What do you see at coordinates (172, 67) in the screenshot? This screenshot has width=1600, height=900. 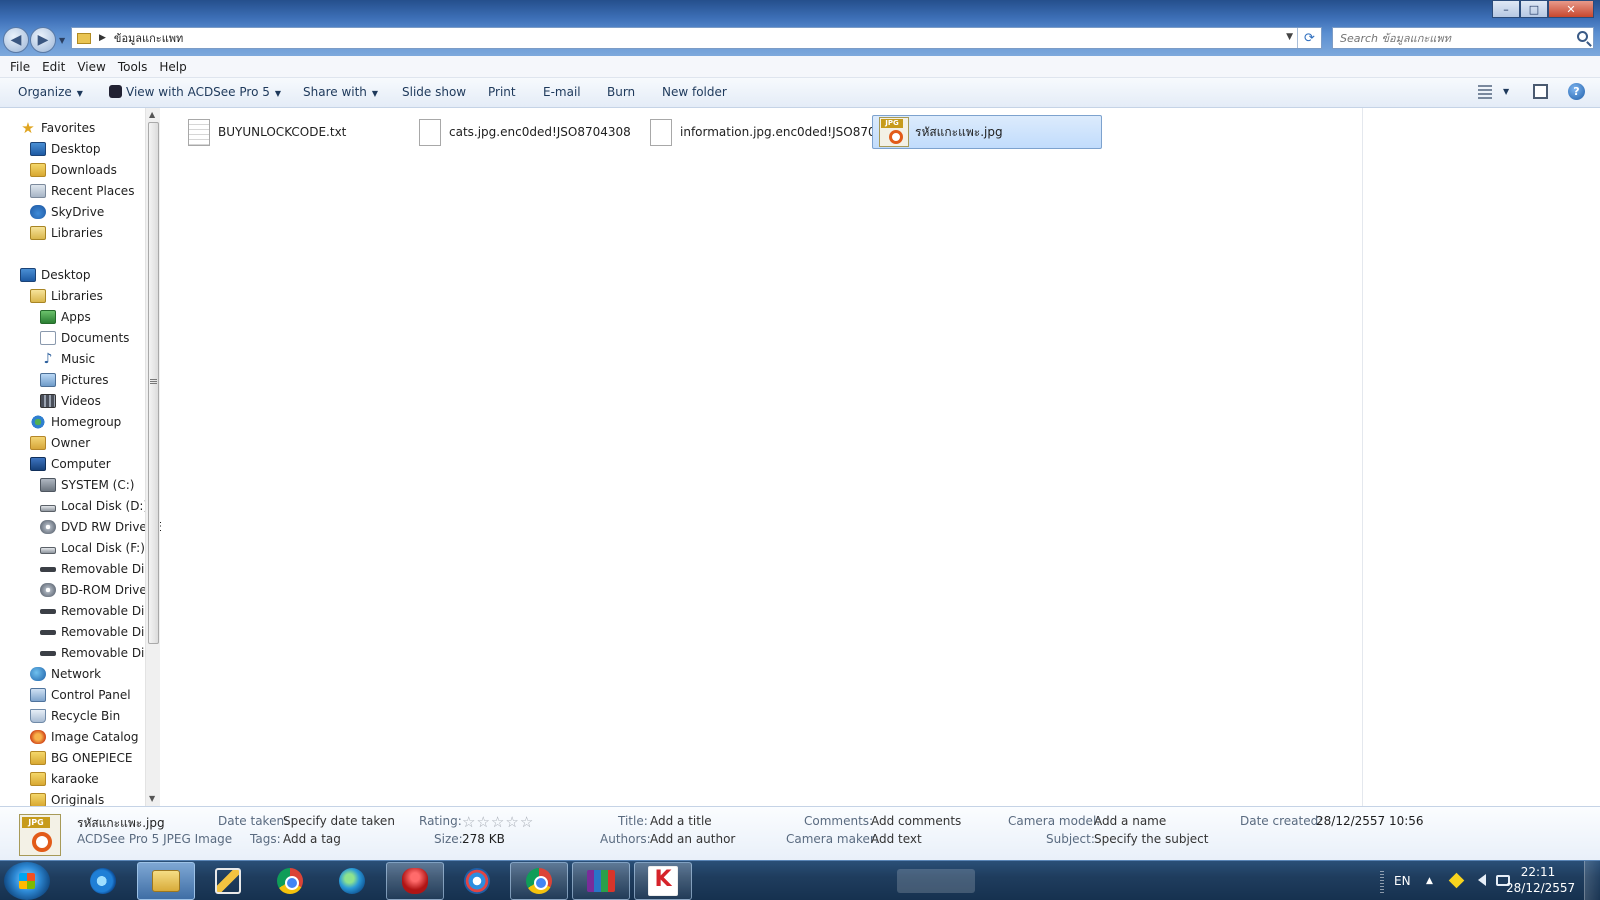 I see `menu-help: Help` at bounding box center [172, 67].